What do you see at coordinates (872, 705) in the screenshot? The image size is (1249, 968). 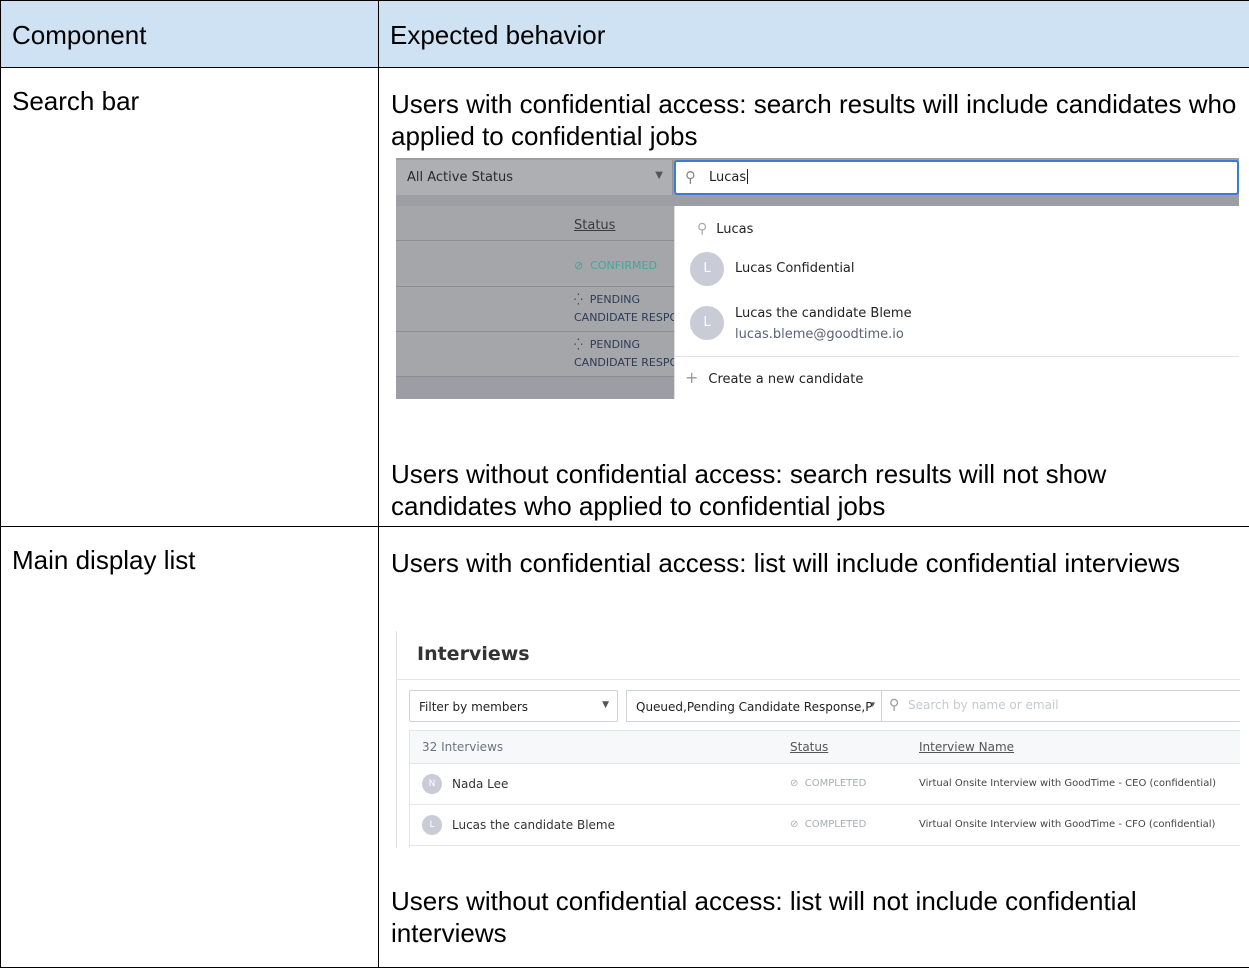 I see `chevron-down-icon: ▾` at bounding box center [872, 705].